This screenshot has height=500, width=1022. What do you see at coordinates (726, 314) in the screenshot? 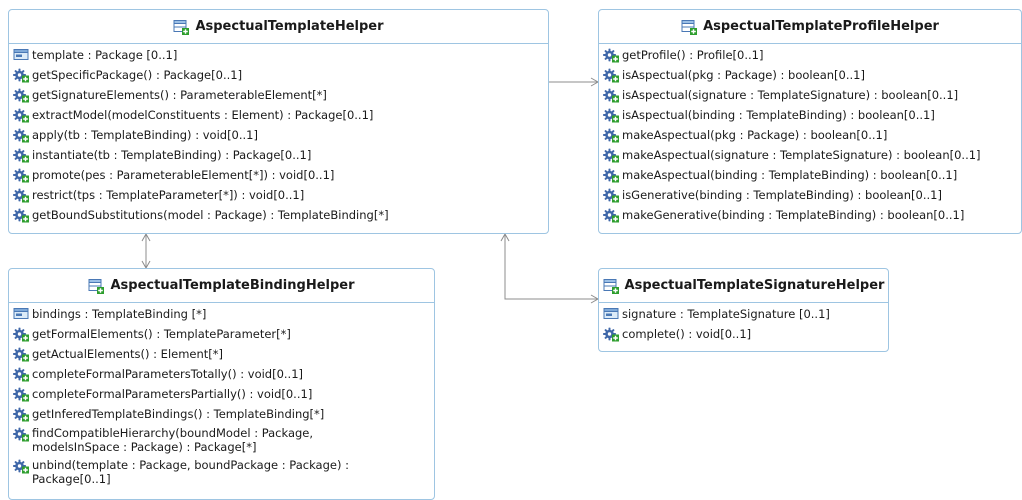
I see `attribute-label: signature : TemplateSignature [0..1]` at bounding box center [726, 314].